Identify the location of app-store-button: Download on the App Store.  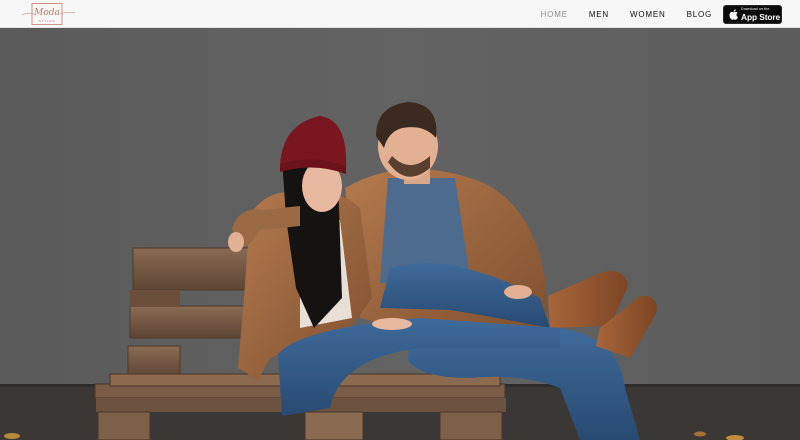
(752, 14).